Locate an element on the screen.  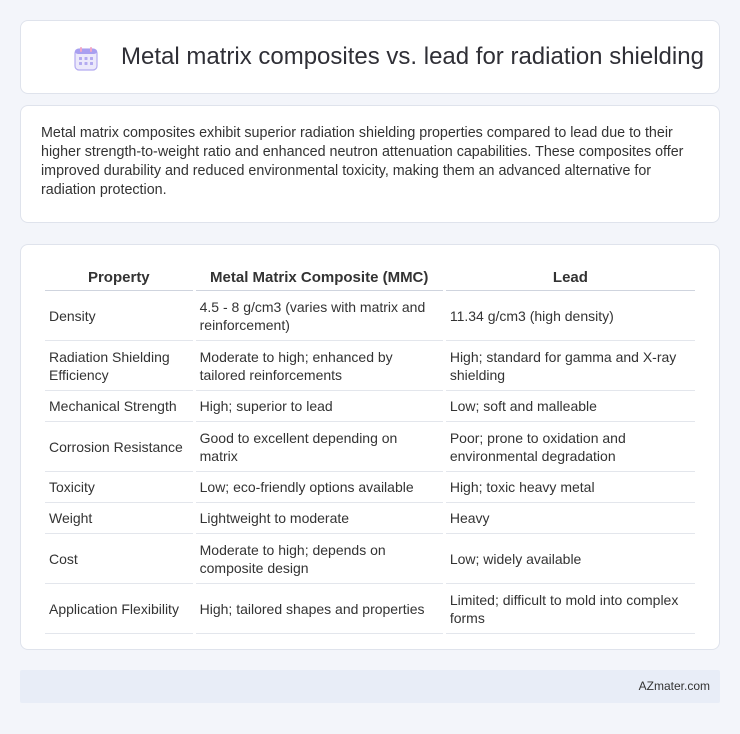
header-lead: Lead is located at coordinates (570, 278).